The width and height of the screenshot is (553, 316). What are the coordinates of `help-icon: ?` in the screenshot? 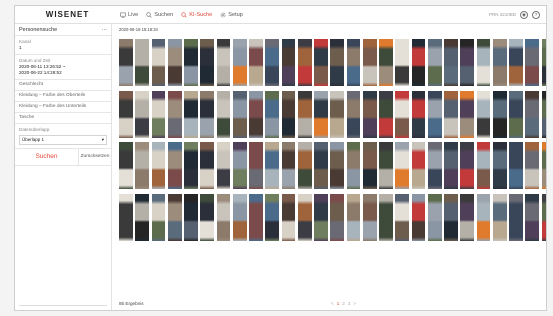 It's located at (536, 14).